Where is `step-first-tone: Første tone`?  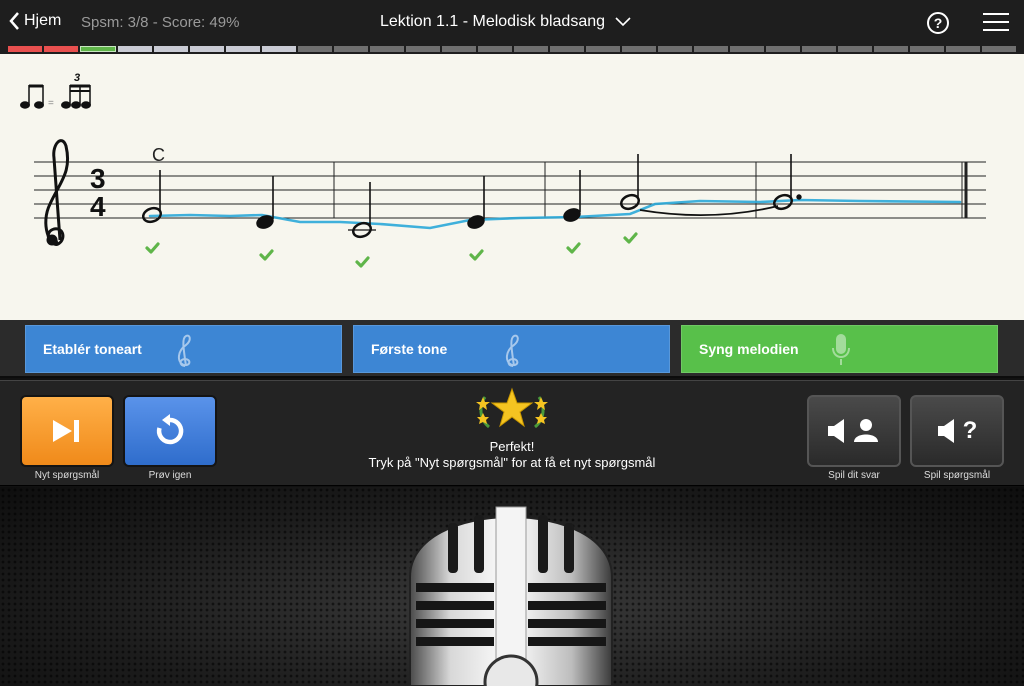 step-first-tone: Første tone is located at coordinates (511, 349).